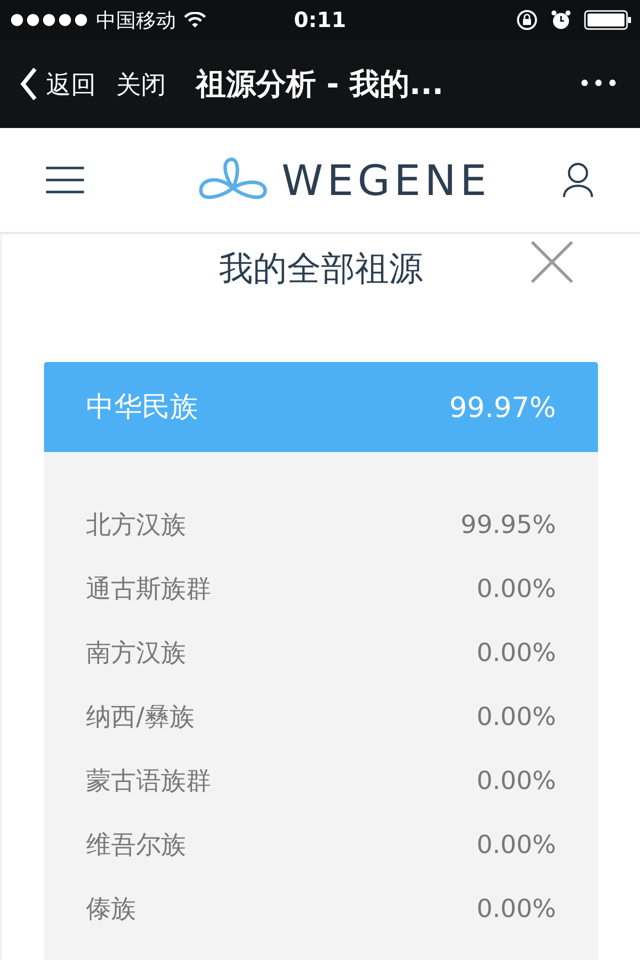  What do you see at coordinates (578, 180) in the screenshot?
I see `user-icon` at bounding box center [578, 180].